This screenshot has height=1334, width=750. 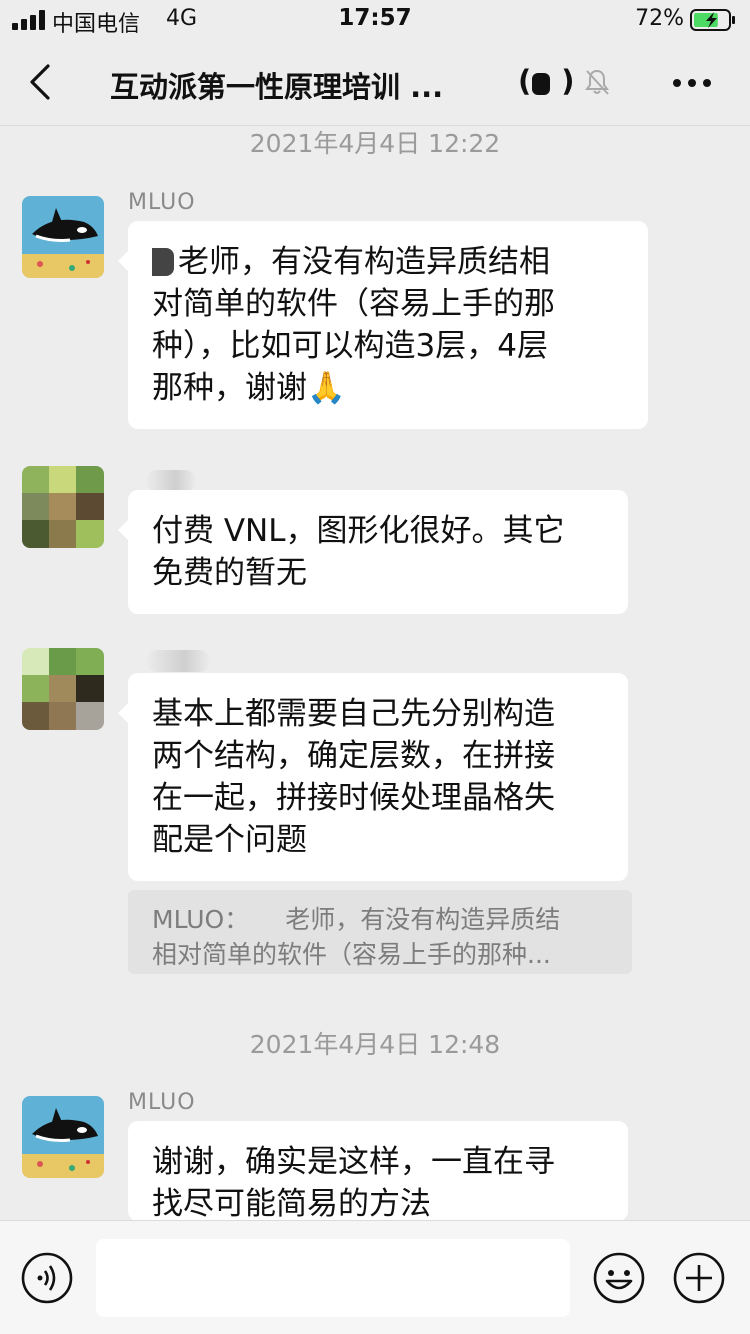 What do you see at coordinates (659, 18) in the screenshot?
I see `battery-percent: 72%` at bounding box center [659, 18].